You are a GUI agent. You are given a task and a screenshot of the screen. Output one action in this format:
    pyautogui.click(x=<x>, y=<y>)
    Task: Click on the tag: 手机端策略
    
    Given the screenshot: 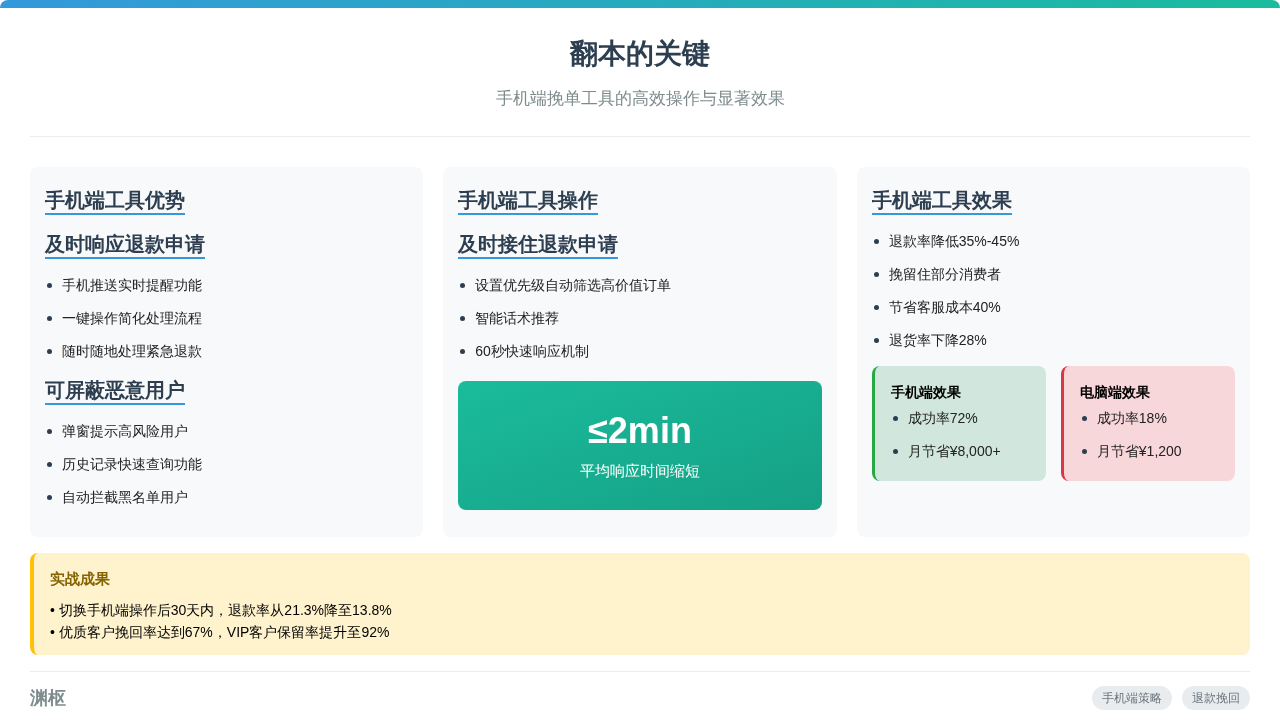 What is the action you would take?
    pyautogui.click(x=1132, y=698)
    